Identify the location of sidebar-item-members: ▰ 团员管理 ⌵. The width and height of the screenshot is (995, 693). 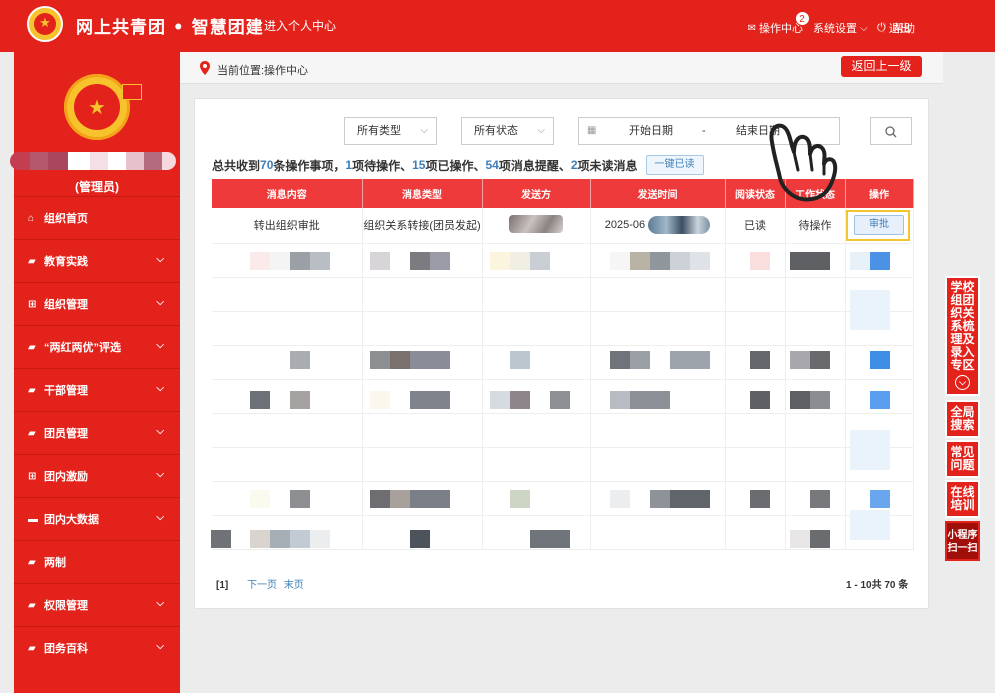
(97, 432).